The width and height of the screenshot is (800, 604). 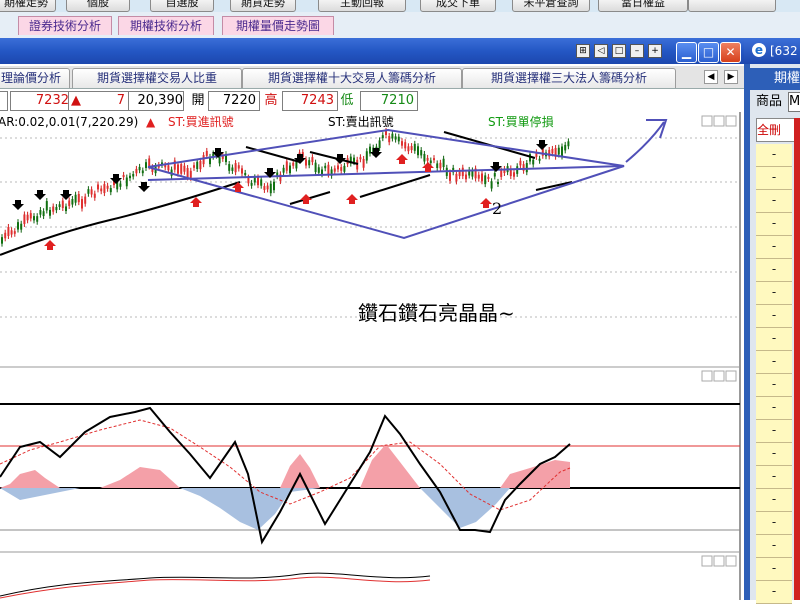 What do you see at coordinates (731, 376) in the screenshot?
I see `panel2-close-icon` at bounding box center [731, 376].